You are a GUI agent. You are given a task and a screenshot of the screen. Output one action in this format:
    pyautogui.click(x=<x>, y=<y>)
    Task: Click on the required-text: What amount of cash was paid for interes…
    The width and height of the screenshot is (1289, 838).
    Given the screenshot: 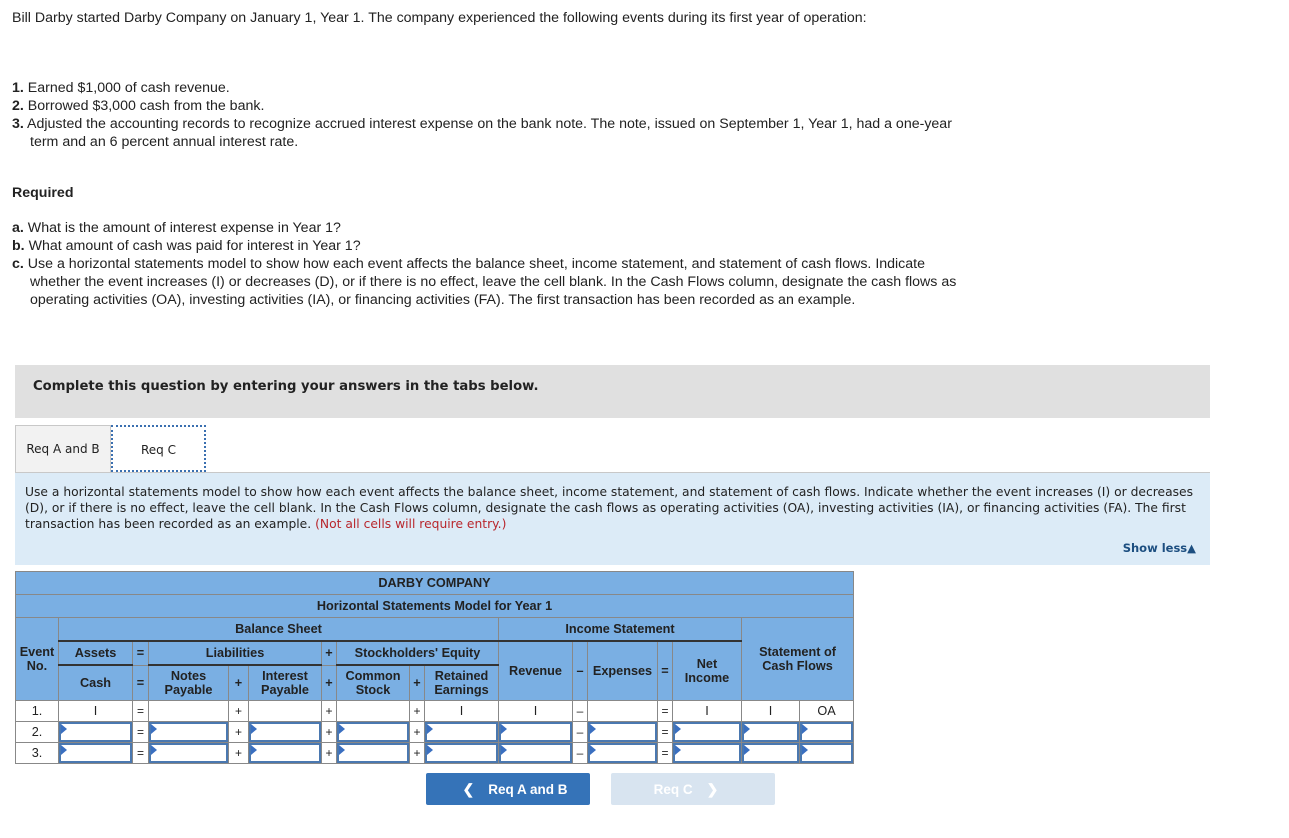 What is the action you would take?
    pyautogui.click(x=194, y=246)
    